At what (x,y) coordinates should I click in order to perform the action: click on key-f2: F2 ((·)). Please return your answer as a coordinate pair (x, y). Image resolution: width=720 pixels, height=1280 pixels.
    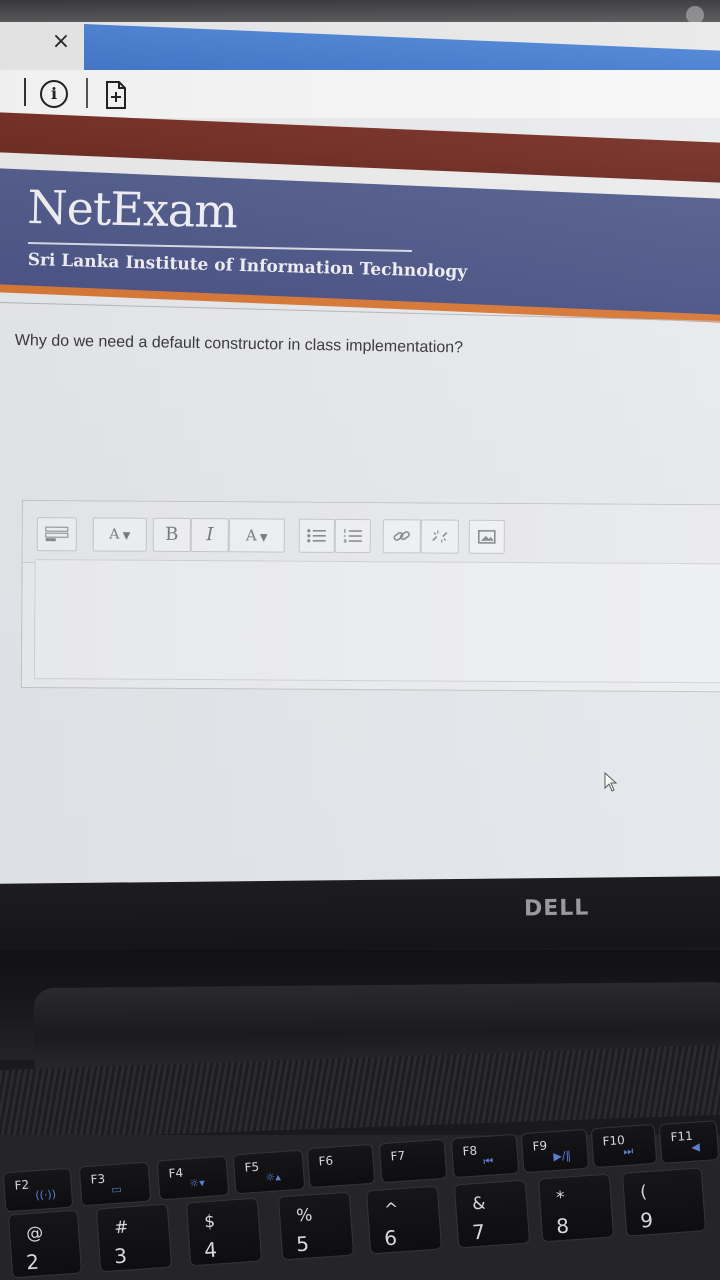
    Looking at the image, I should click on (38, 1190).